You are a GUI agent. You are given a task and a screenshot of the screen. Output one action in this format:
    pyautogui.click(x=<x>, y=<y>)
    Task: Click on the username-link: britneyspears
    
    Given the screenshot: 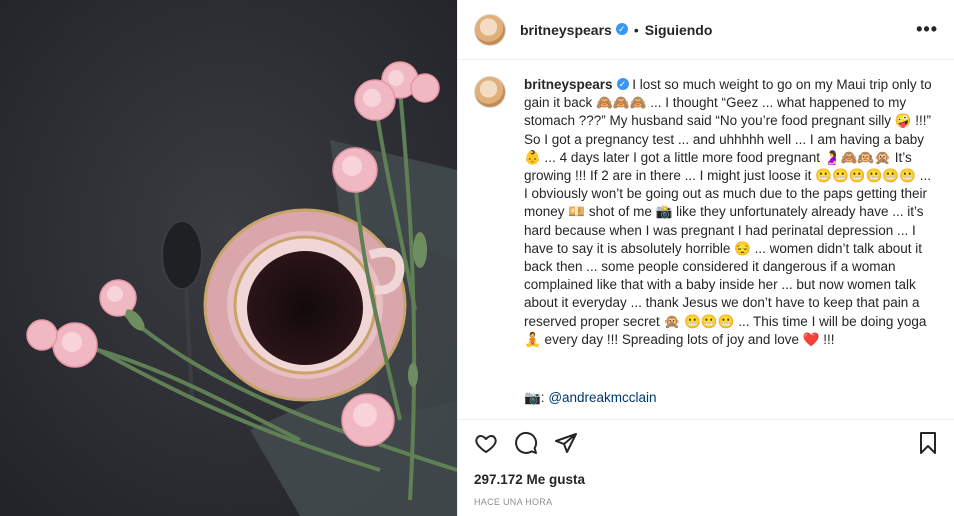 What is the action you would take?
    pyautogui.click(x=566, y=30)
    